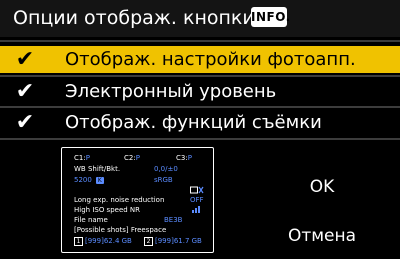  Describe the element at coordinates (78, 241) in the screenshot. I see `memory-card-icon: 1` at that location.